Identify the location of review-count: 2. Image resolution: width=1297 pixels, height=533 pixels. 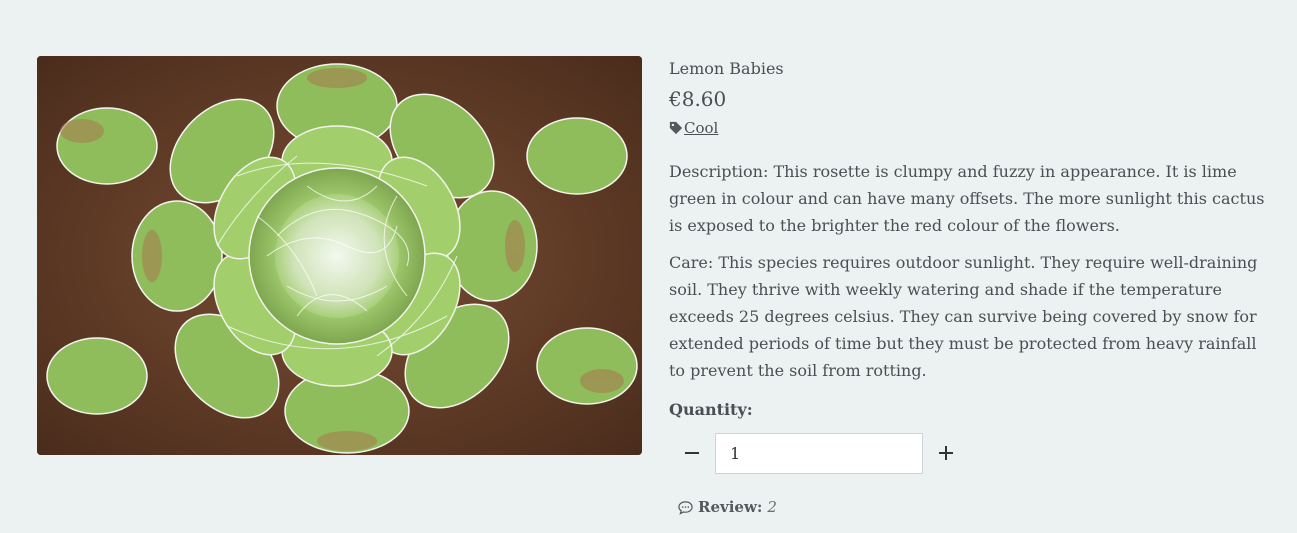
(772, 507).